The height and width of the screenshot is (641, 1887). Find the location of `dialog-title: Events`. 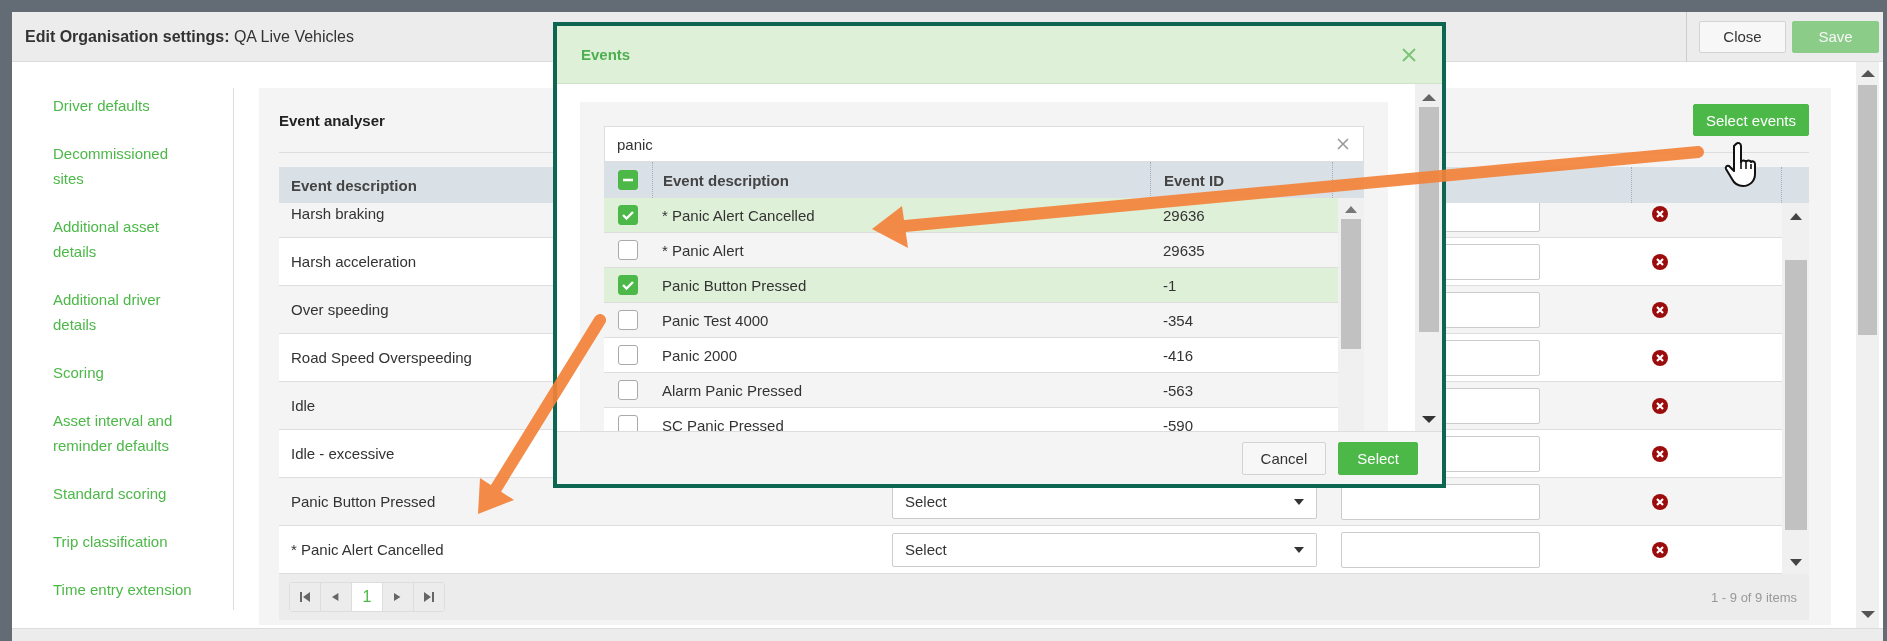

dialog-title: Events is located at coordinates (606, 54).